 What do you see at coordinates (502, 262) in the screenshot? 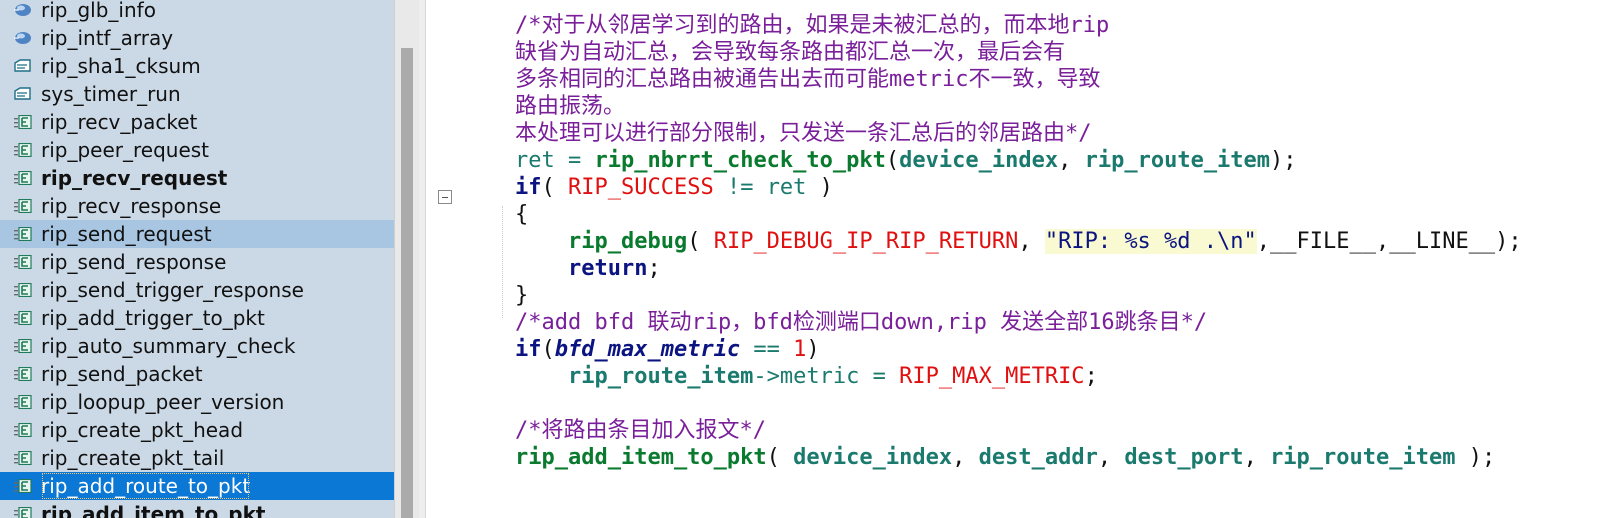
I see `brace-guide-line` at bounding box center [502, 262].